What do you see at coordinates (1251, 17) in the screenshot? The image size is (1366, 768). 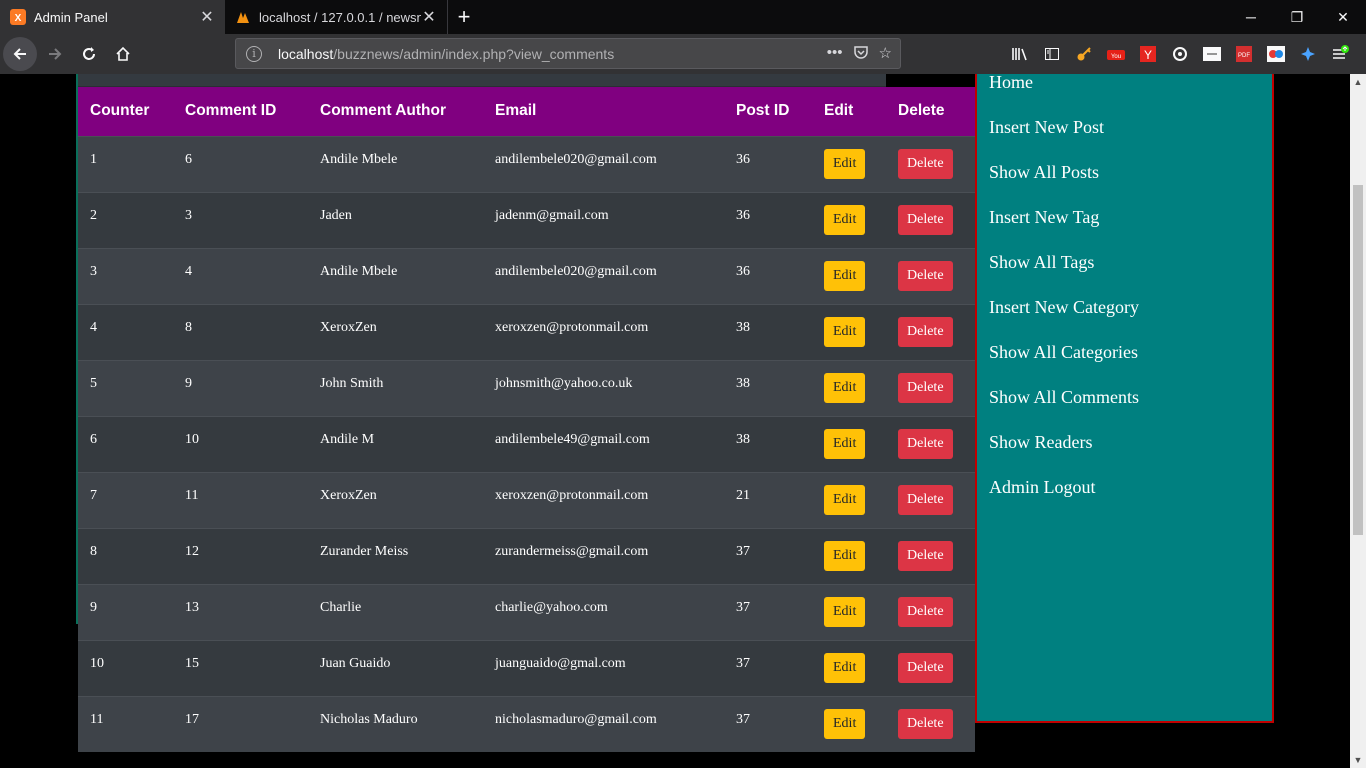 I see `minimize-icon: ─` at bounding box center [1251, 17].